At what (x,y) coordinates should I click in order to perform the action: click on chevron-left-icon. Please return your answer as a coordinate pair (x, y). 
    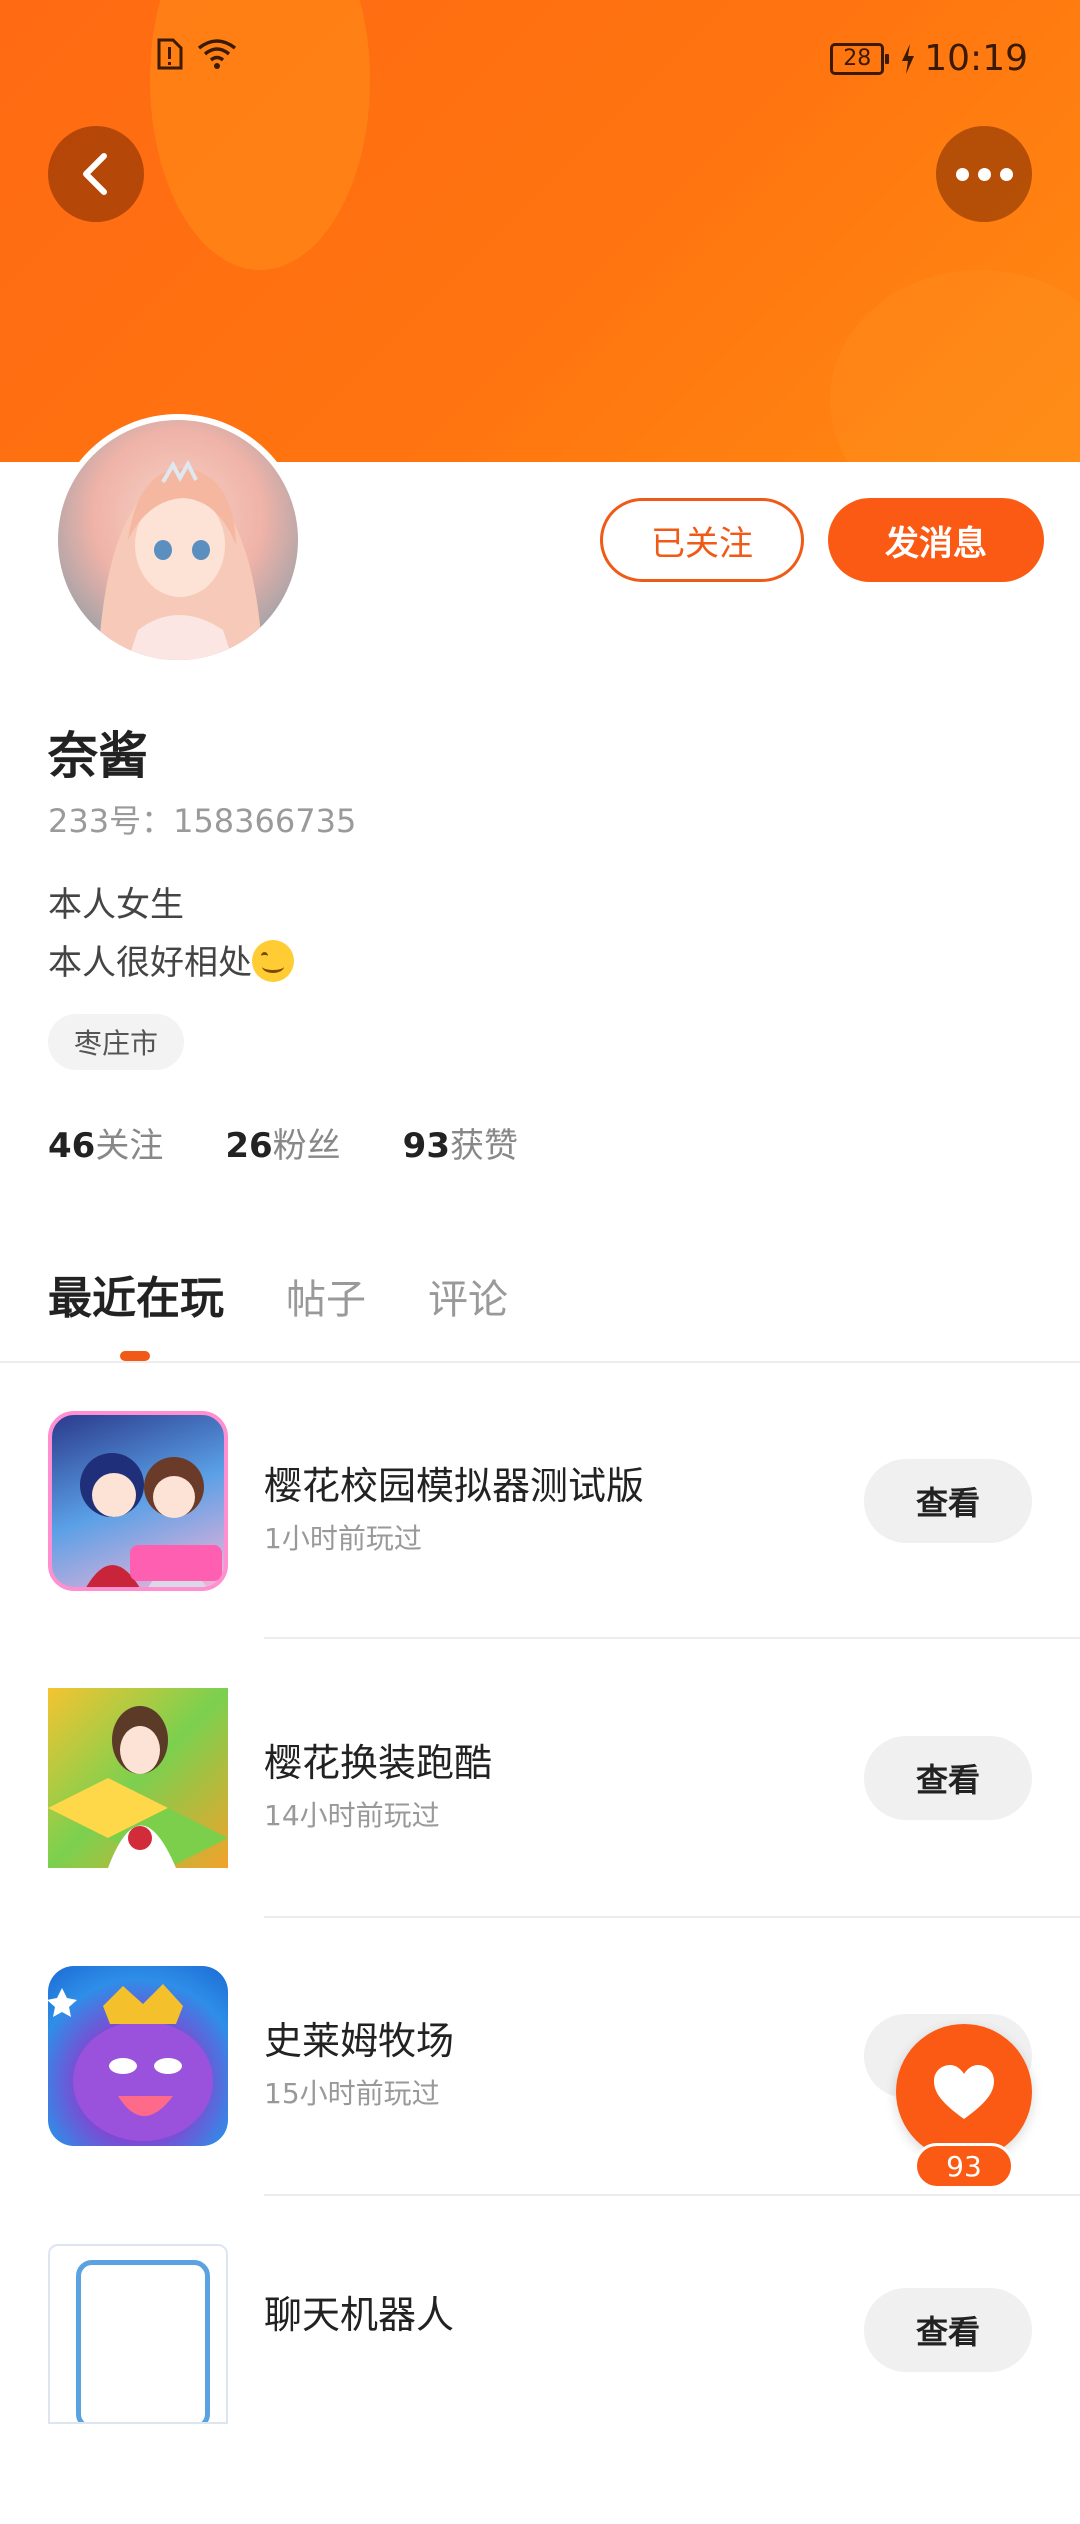
    Looking at the image, I should click on (95, 174).